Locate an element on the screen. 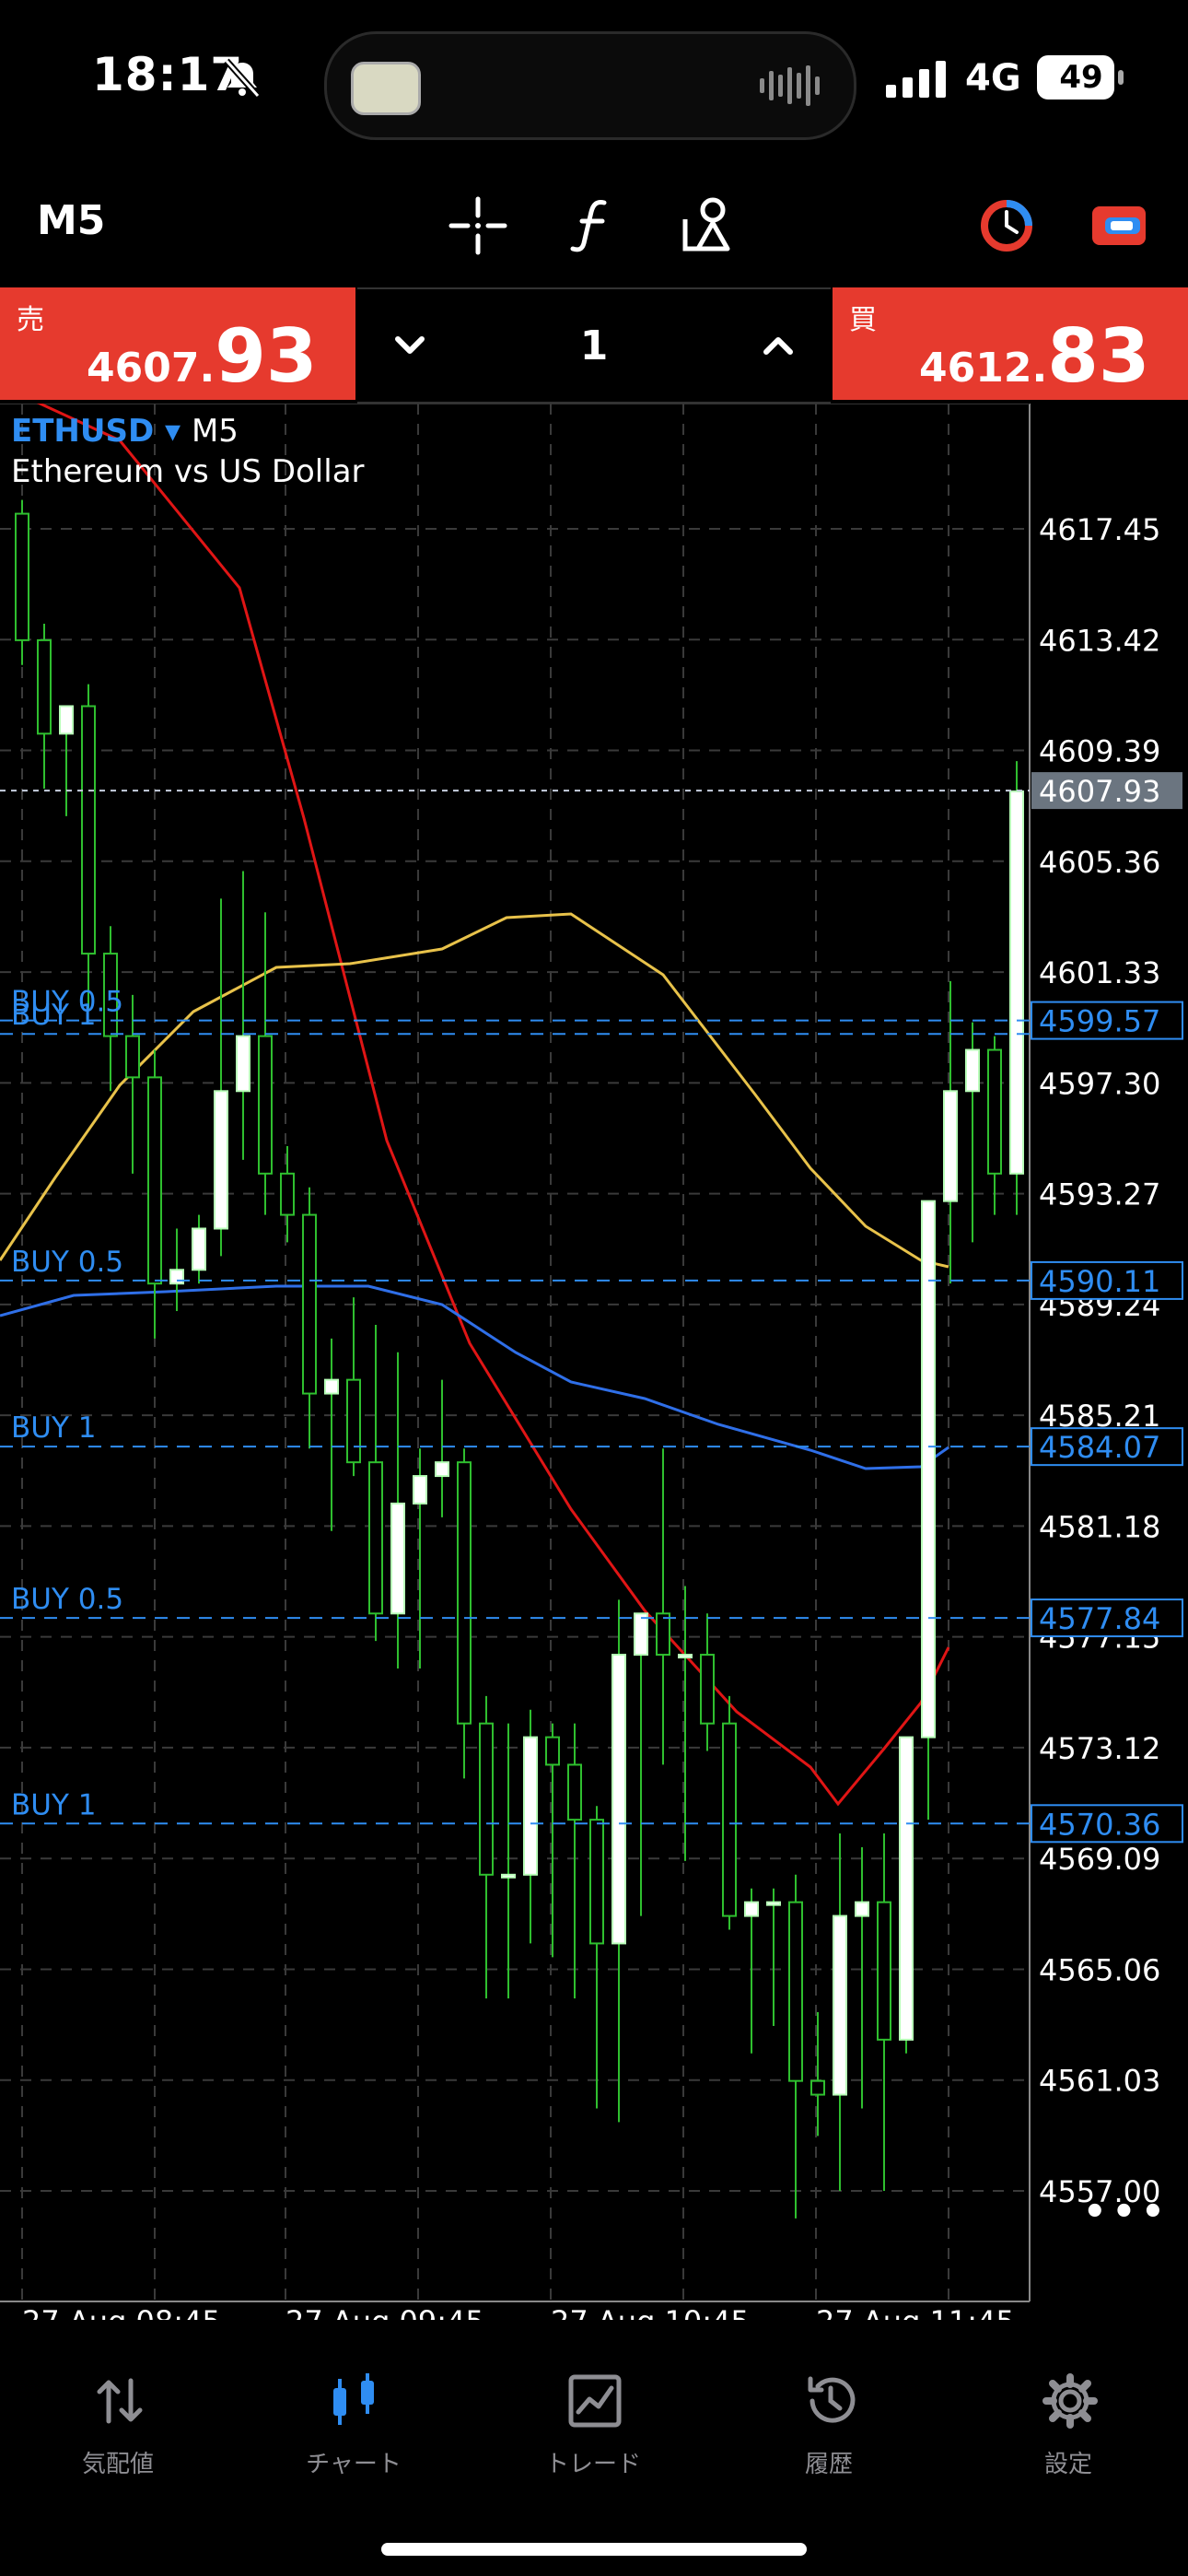 The image size is (1188, 2576). one-click-trading-bar: 売 4607.93 1 買 4612.83 is located at coordinates (594, 345).